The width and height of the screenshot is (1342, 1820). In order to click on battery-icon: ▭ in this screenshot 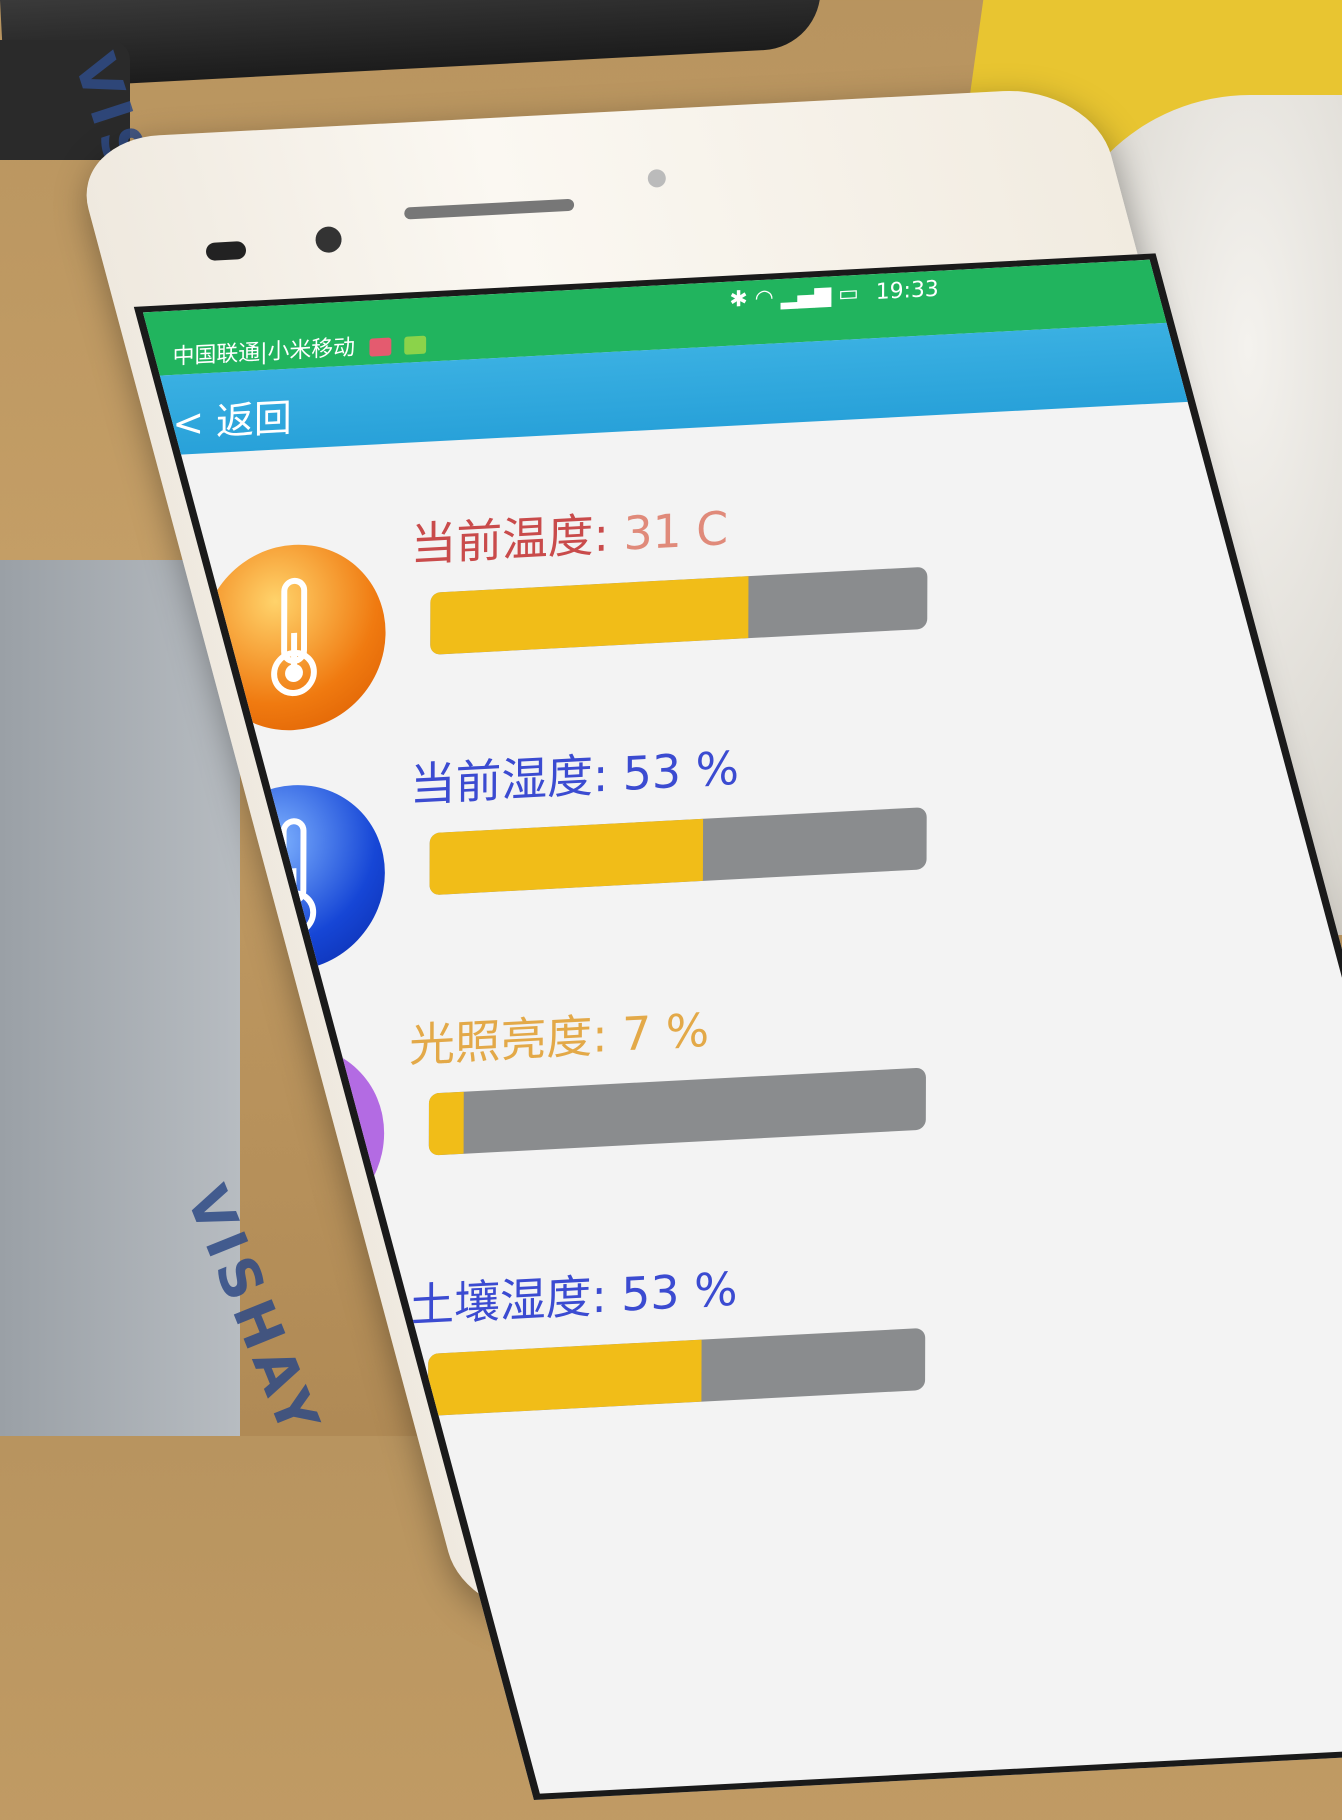, I will do `click(848, 294)`.